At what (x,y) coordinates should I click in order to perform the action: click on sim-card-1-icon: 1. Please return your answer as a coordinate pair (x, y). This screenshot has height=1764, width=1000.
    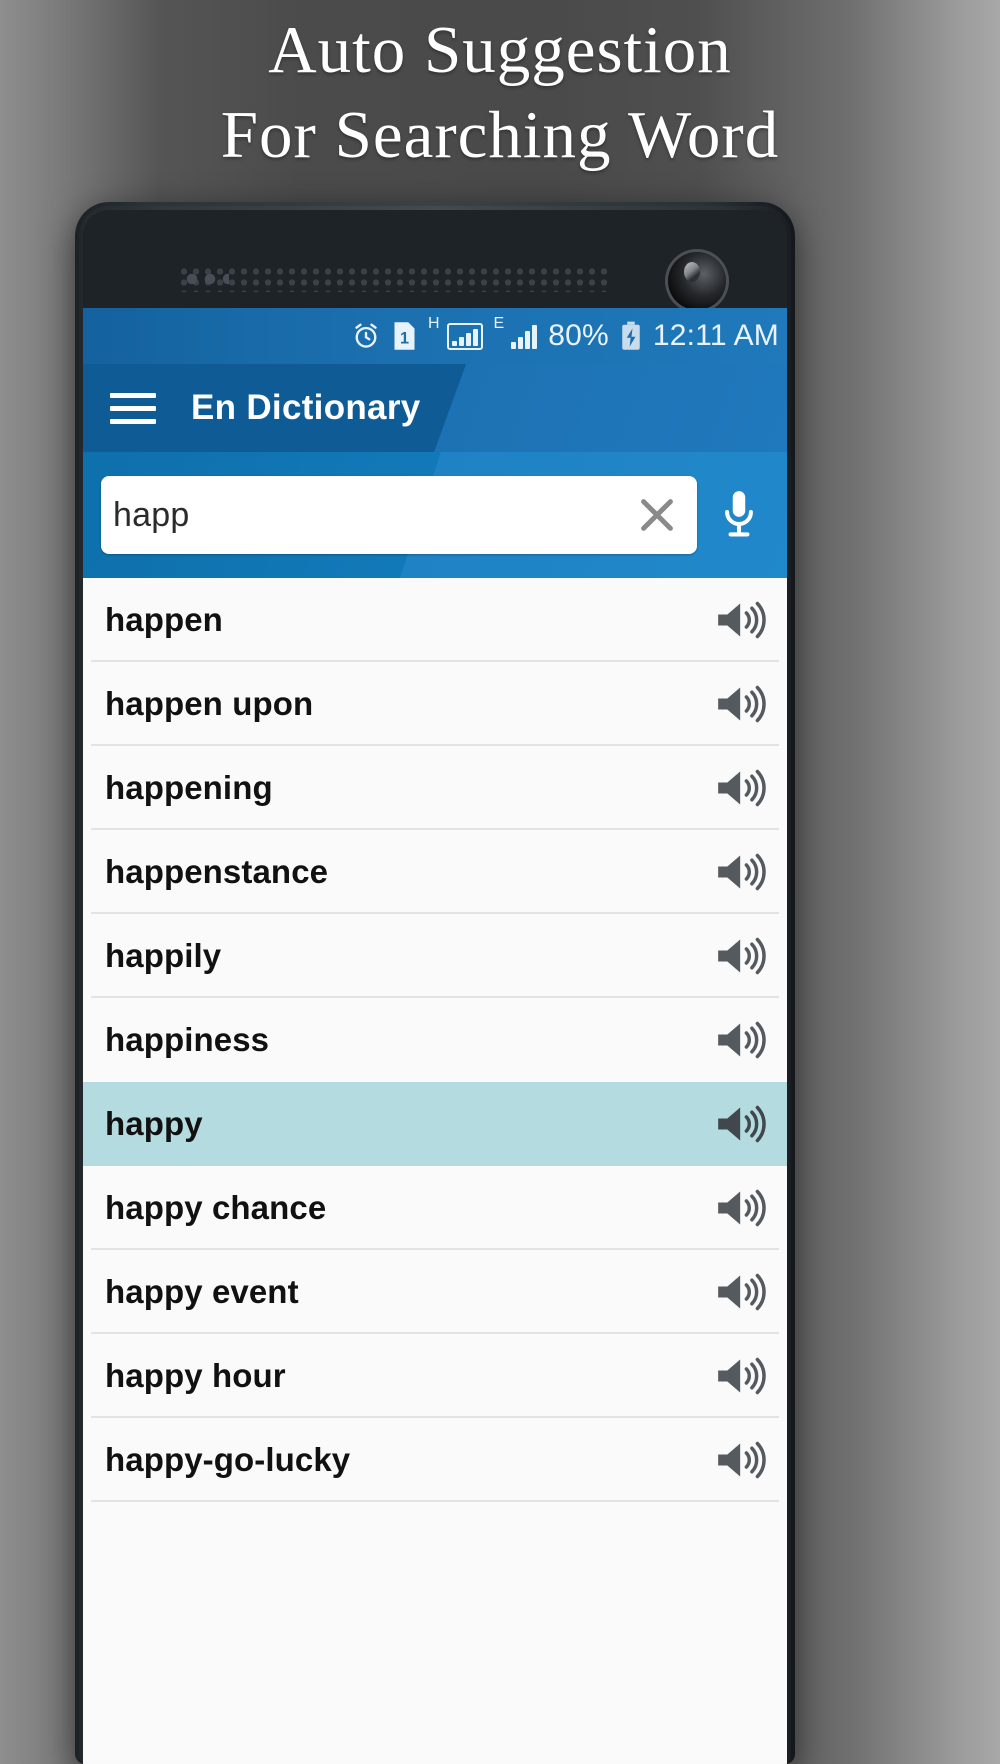
    Looking at the image, I should click on (404, 336).